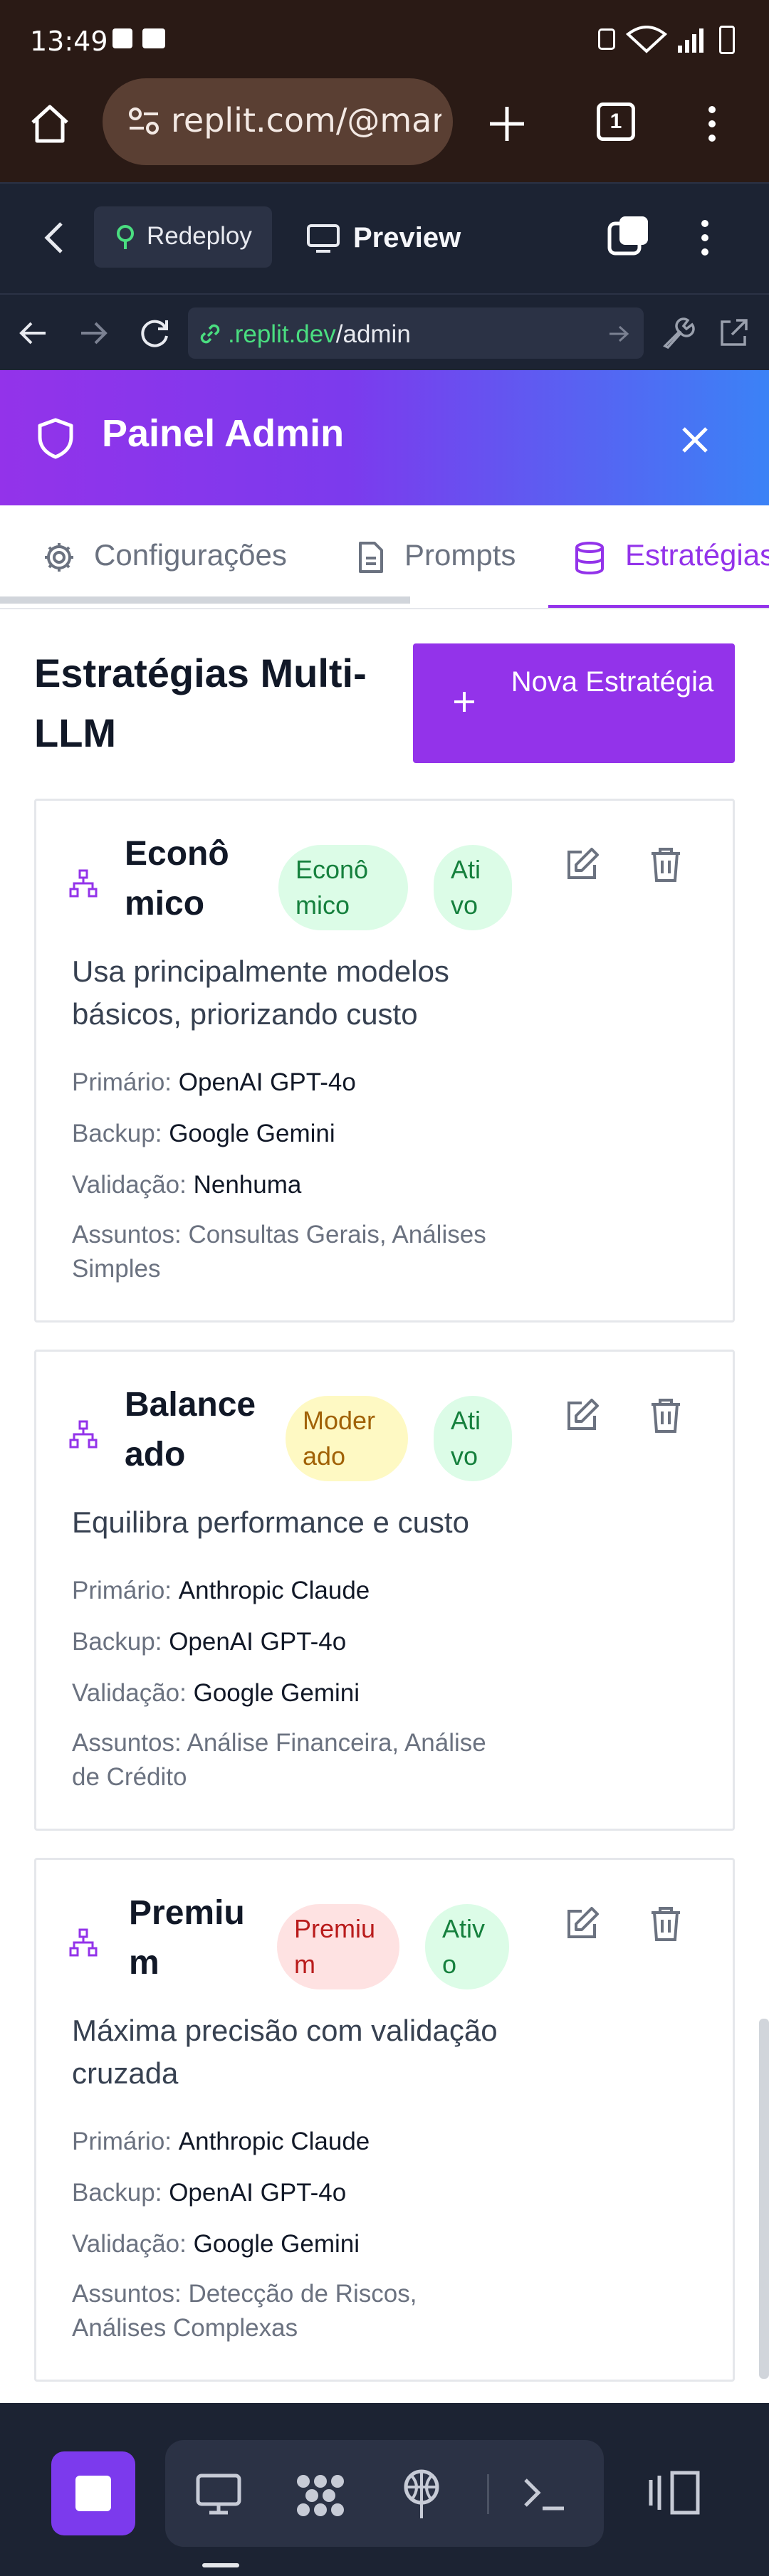 The width and height of the screenshot is (769, 2576). What do you see at coordinates (629, 236) in the screenshot?
I see `windows-icon` at bounding box center [629, 236].